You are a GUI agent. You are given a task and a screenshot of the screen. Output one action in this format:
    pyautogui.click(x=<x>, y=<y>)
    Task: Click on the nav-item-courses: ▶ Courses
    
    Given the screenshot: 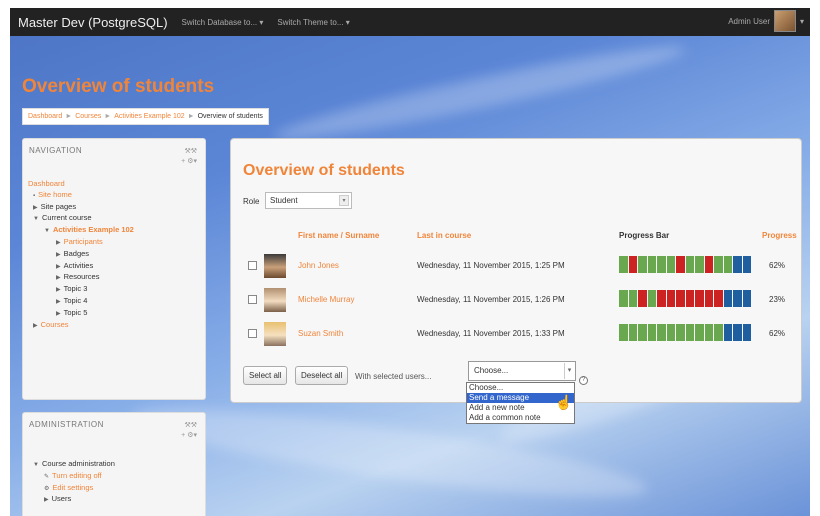 What is the action you would take?
    pyautogui.click(x=81, y=326)
    